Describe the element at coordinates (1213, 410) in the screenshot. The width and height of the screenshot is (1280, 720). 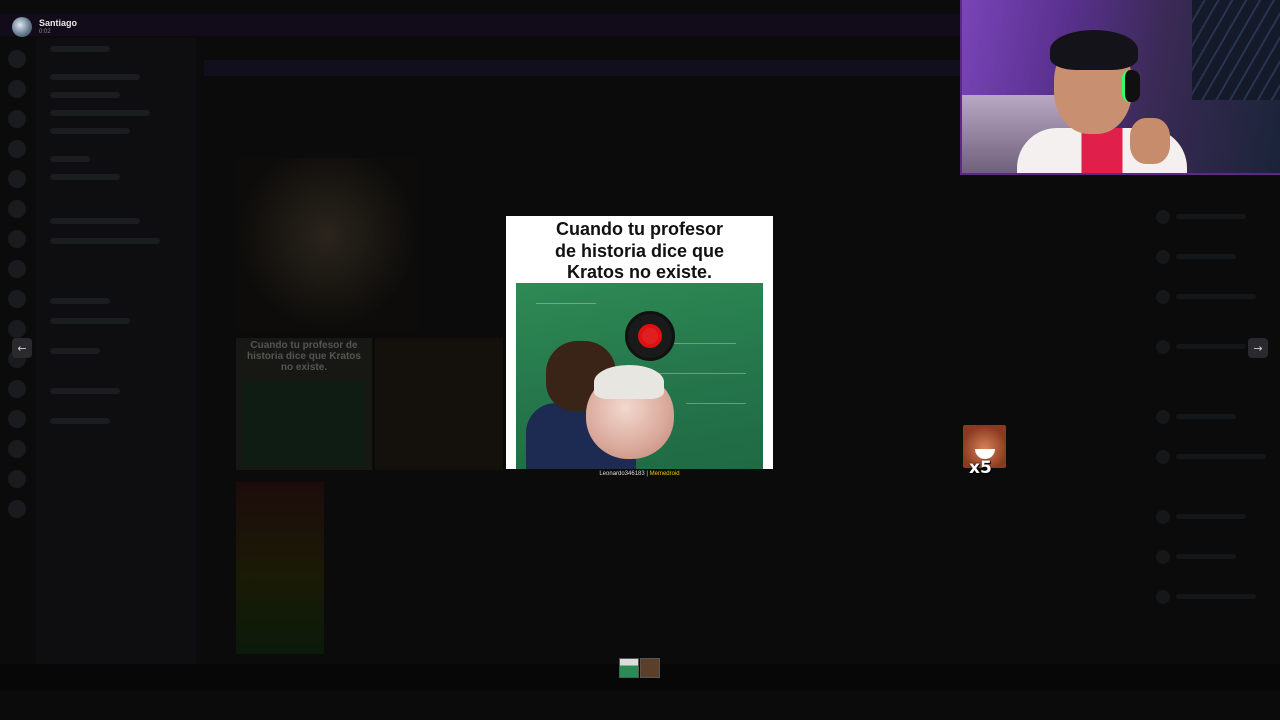
I see `member-list` at that location.